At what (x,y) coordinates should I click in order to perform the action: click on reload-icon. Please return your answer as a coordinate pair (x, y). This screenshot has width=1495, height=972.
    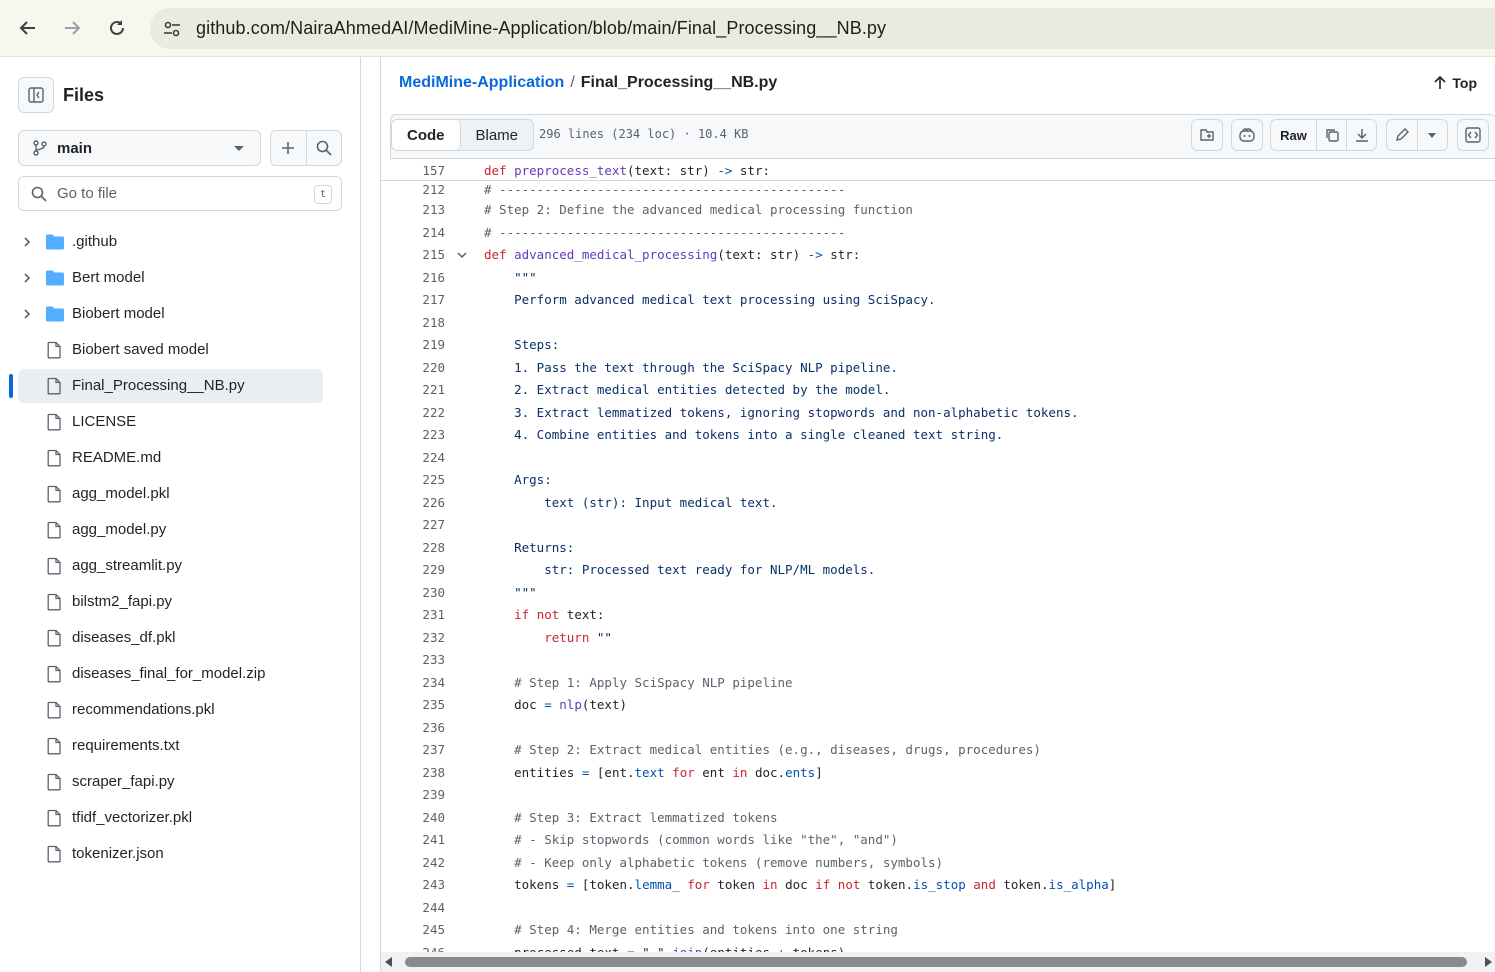
    Looking at the image, I should click on (117, 27).